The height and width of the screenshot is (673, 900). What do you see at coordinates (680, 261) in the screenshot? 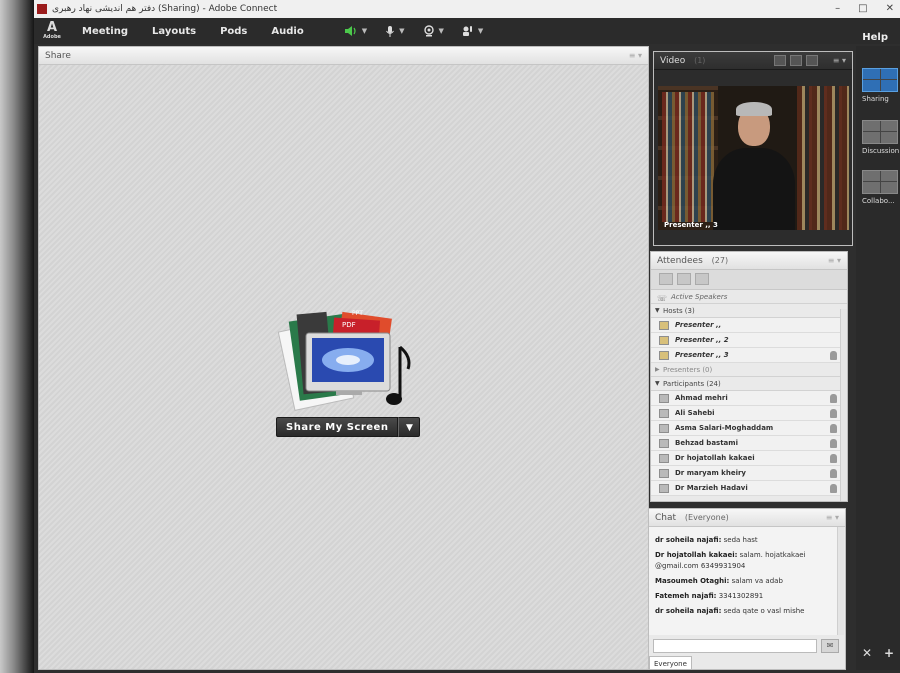
I see `attendees-pod-title: Attendees` at bounding box center [680, 261].